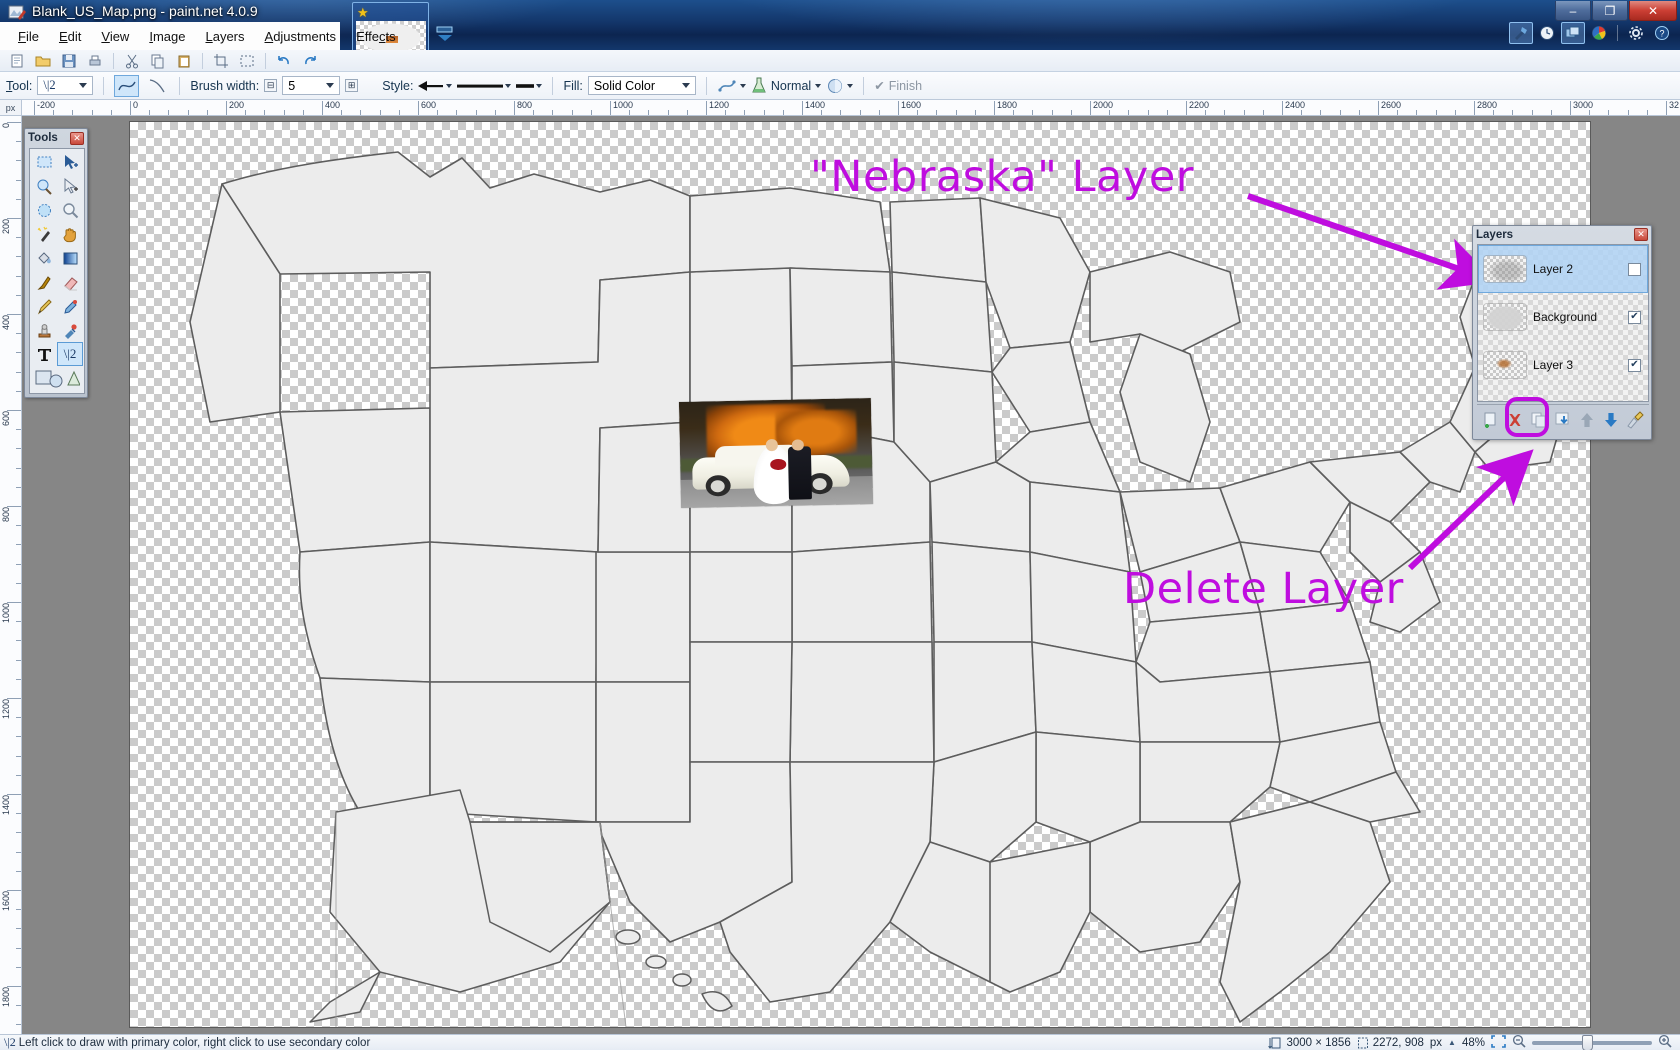 This screenshot has height=1050, width=1680. I want to click on add-new-layer-button, so click(1491, 420).